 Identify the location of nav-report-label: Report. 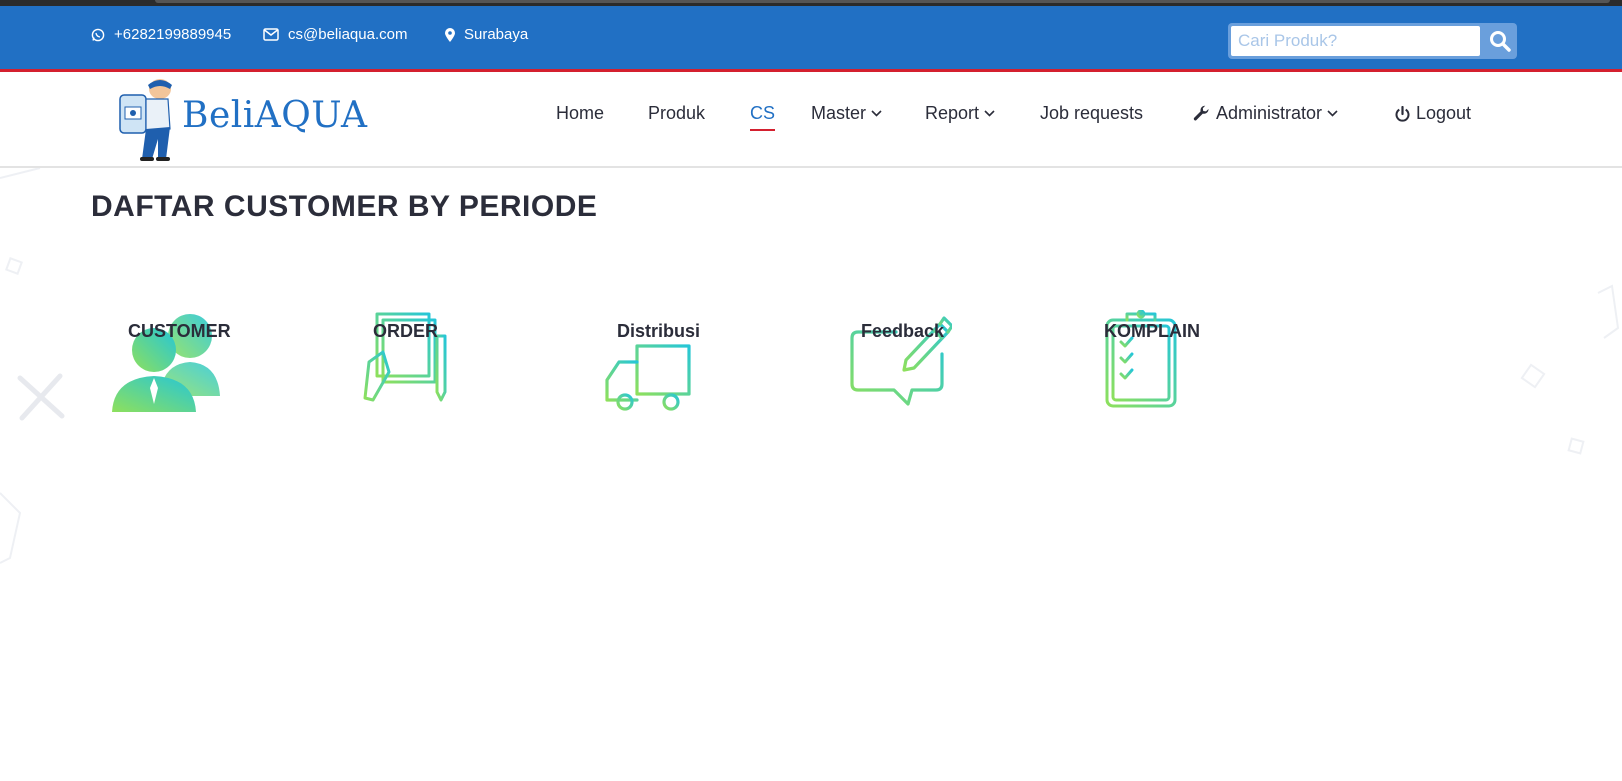
(952, 113).